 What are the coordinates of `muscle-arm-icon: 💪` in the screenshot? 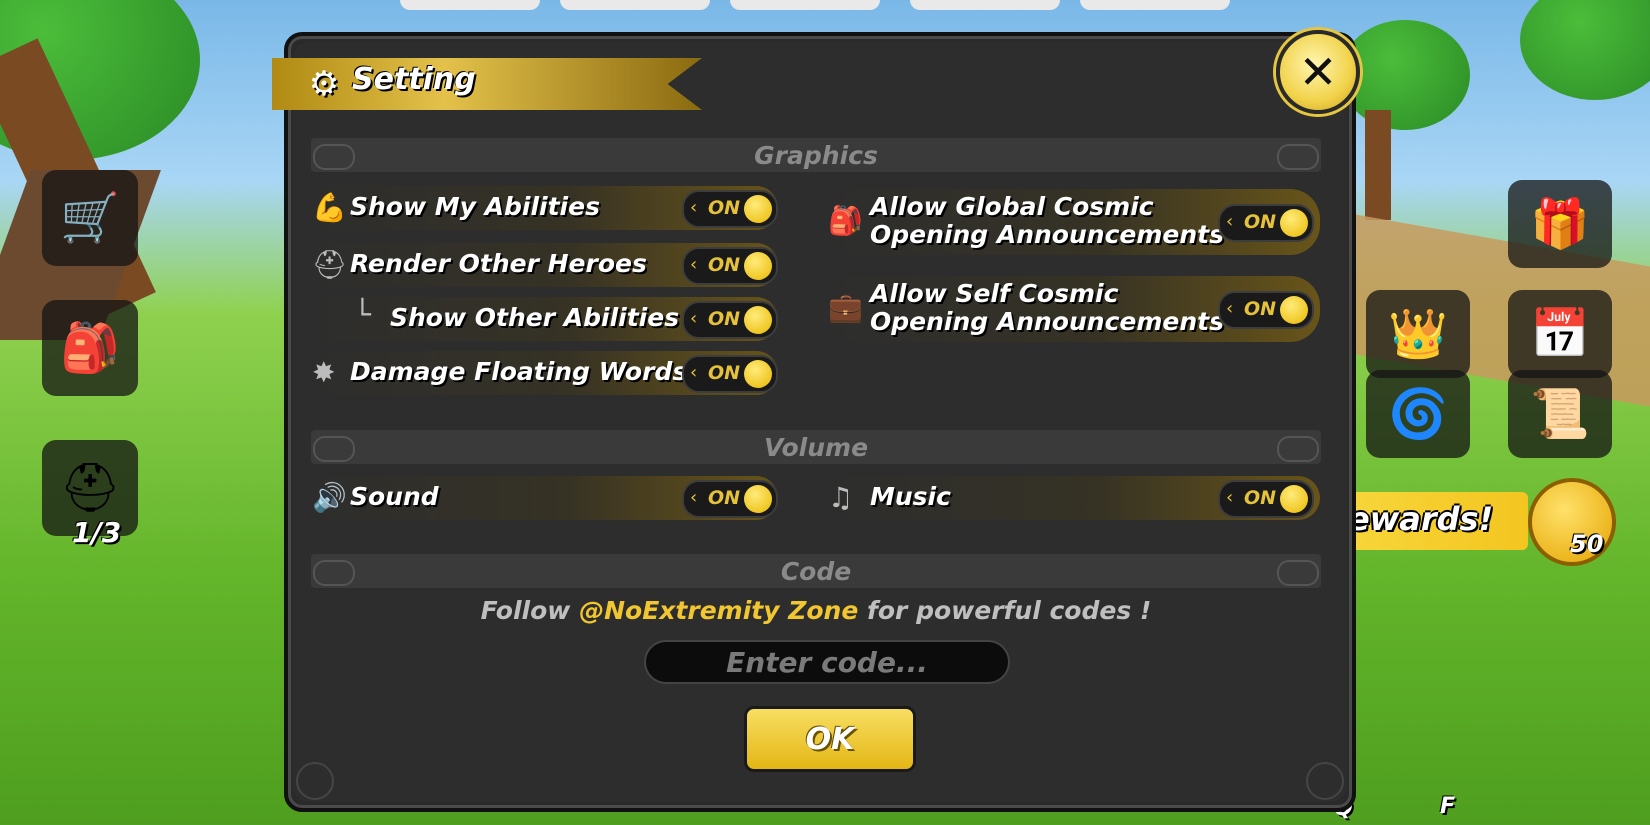 It's located at (329, 207).